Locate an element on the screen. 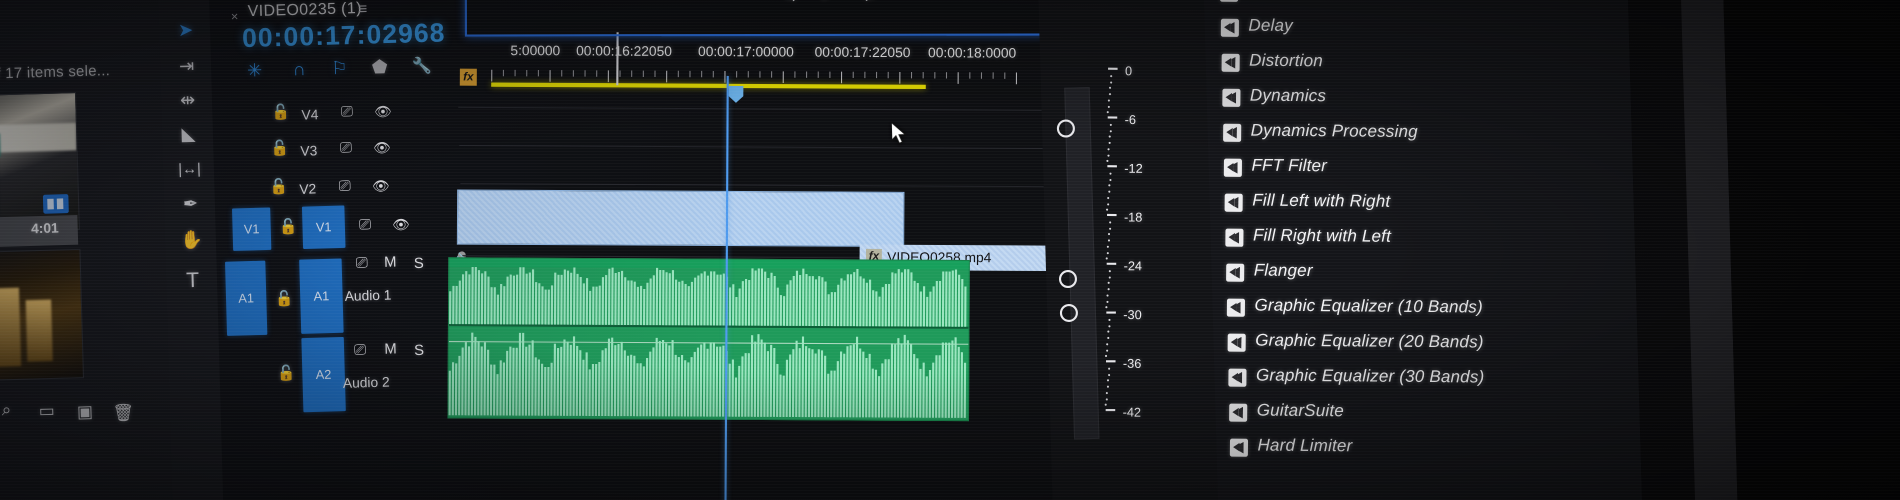 The image size is (1900, 500). sequence-tab-title: VIDEO0235 (1) is located at coordinates (304, 10).